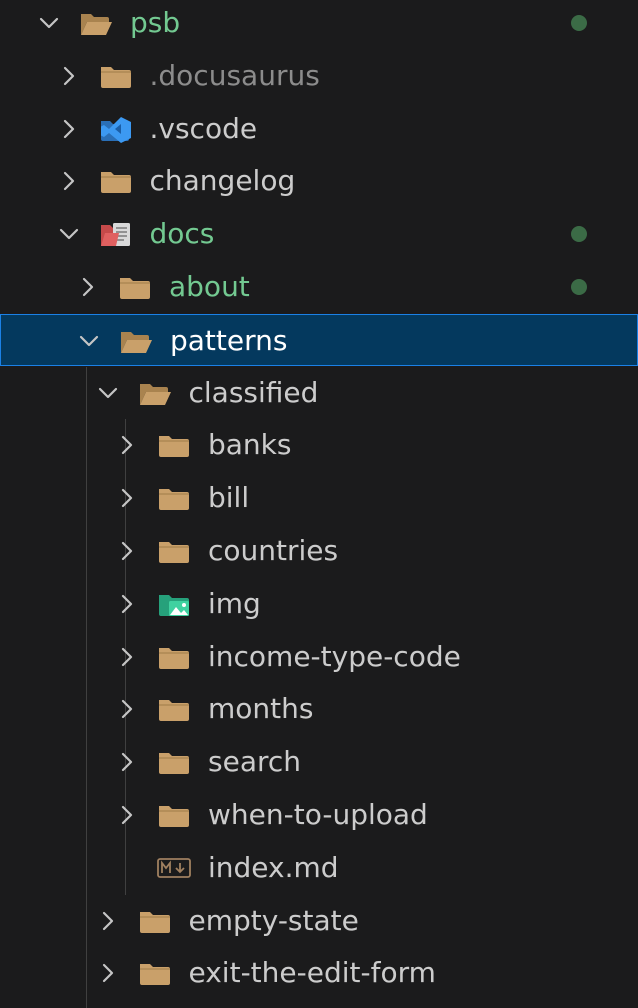  Describe the element at coordinates (155, 22) in the screenshot. I see `tree-item-label: psb` at that location.